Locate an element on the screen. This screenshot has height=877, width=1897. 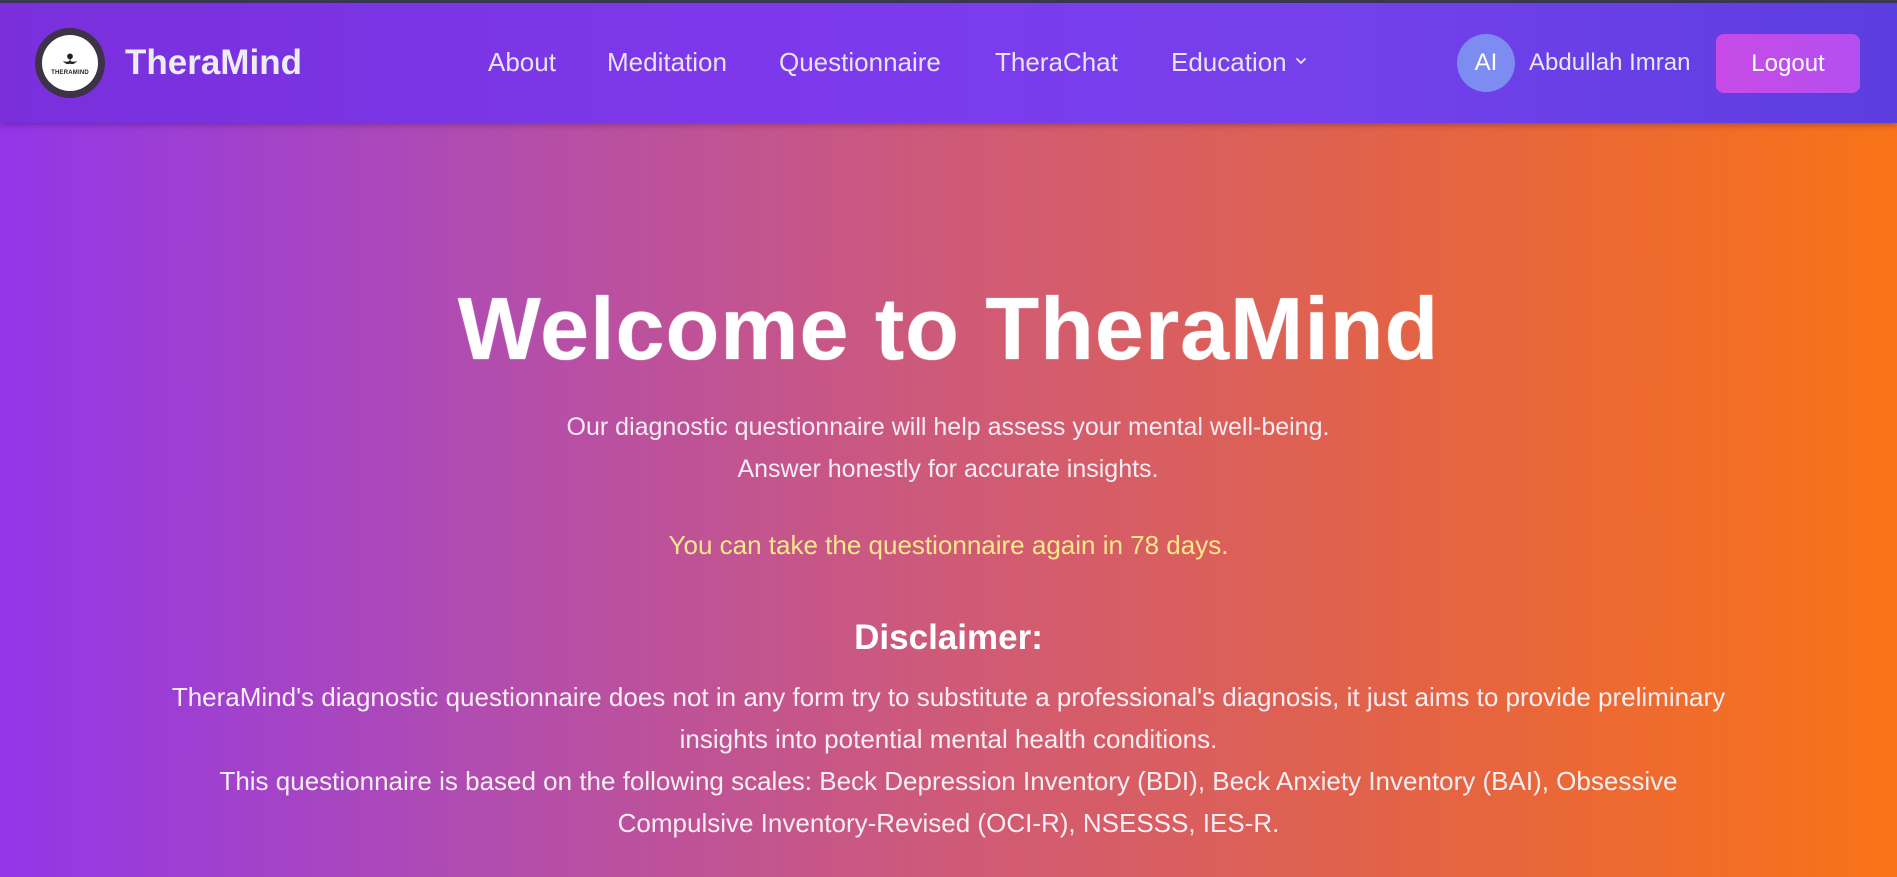
logo-badge: THERAMIND is located at coordinates (70, 63).